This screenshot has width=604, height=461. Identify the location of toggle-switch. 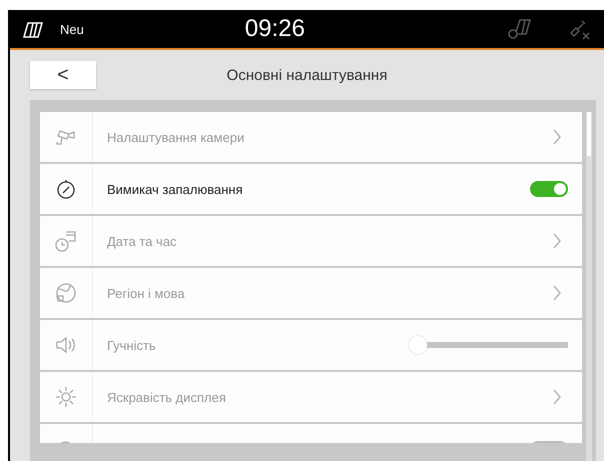
(549, 189).